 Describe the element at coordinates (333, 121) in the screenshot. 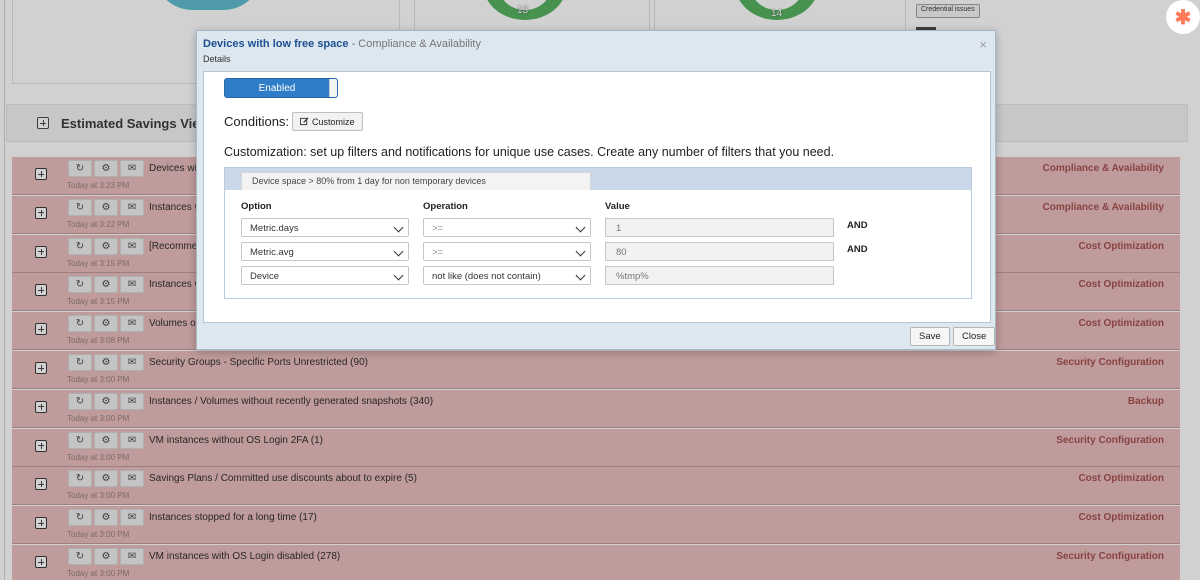

I see `customize-label: Customize` at that location.